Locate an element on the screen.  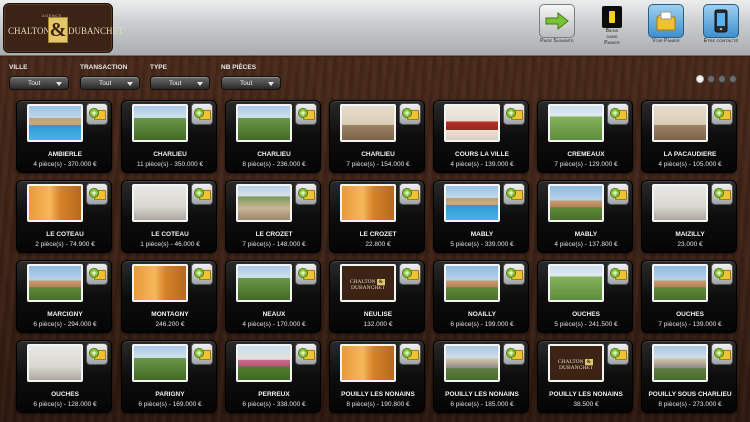
listing-card: + MABLY 5 pièce(s) - 339.000 € is located at coordinates (481, 216).